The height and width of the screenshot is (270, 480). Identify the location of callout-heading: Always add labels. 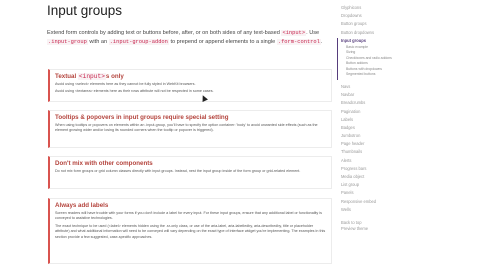
(82, 205).